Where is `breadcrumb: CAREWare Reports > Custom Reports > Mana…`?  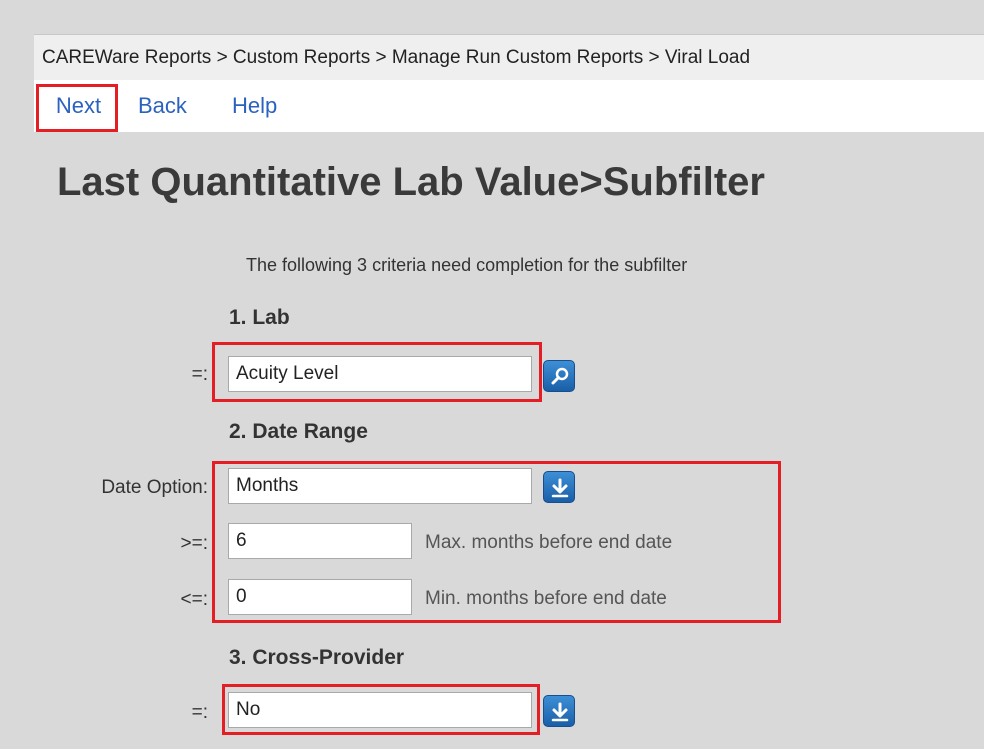
breadcrumb: CAREWare Reports > Custom Reports > Mana… is located at coordinates (509, 57).